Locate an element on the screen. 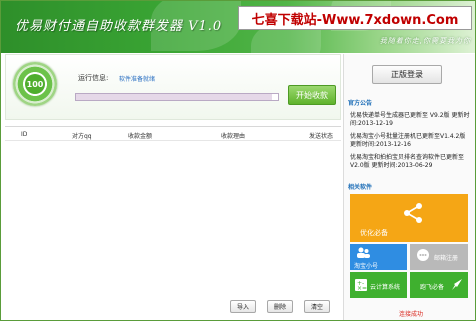 This screenshot has width=476, height=321. connection-status: 连接成功 is located at coordinates (411, 314).